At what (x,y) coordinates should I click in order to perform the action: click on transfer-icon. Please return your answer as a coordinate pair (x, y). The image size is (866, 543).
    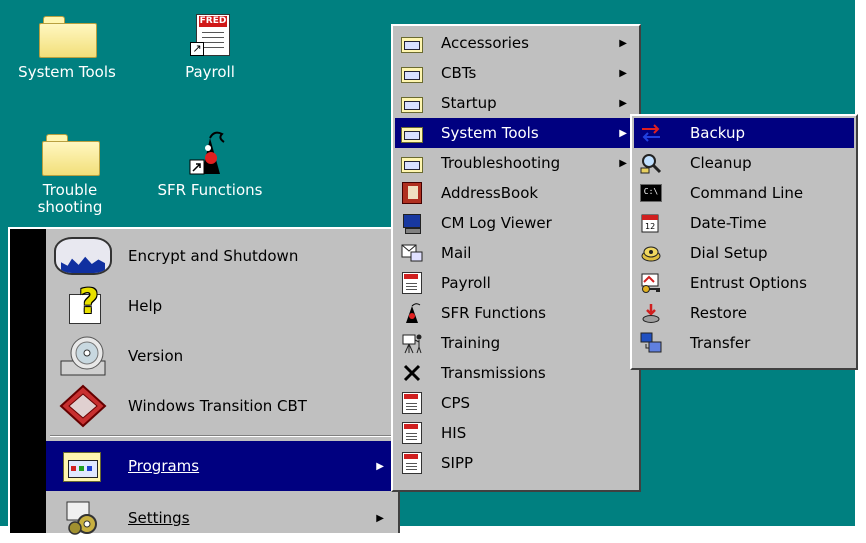
    Looking at the image, I should click on (651, 343).